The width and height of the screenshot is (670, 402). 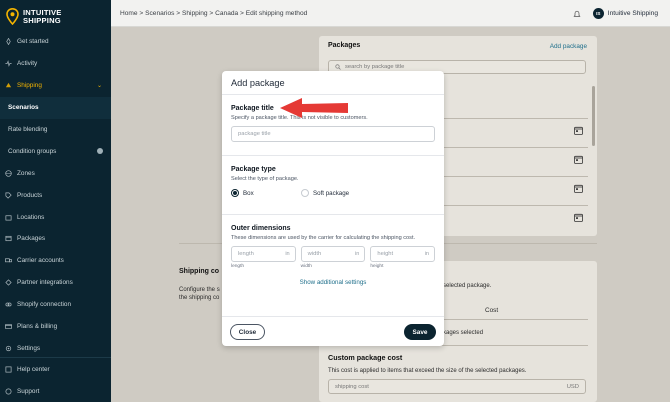 I want to click on shipping-cost-title: Shipping co, so click(x=199, y=271).